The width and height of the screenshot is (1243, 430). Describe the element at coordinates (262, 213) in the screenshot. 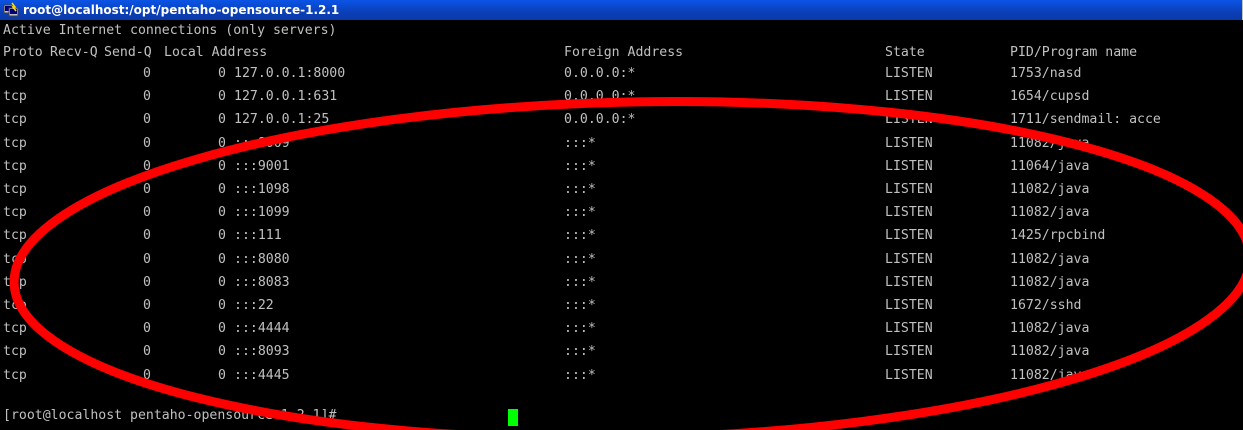

I see `cell-local: :::1099` at that location.